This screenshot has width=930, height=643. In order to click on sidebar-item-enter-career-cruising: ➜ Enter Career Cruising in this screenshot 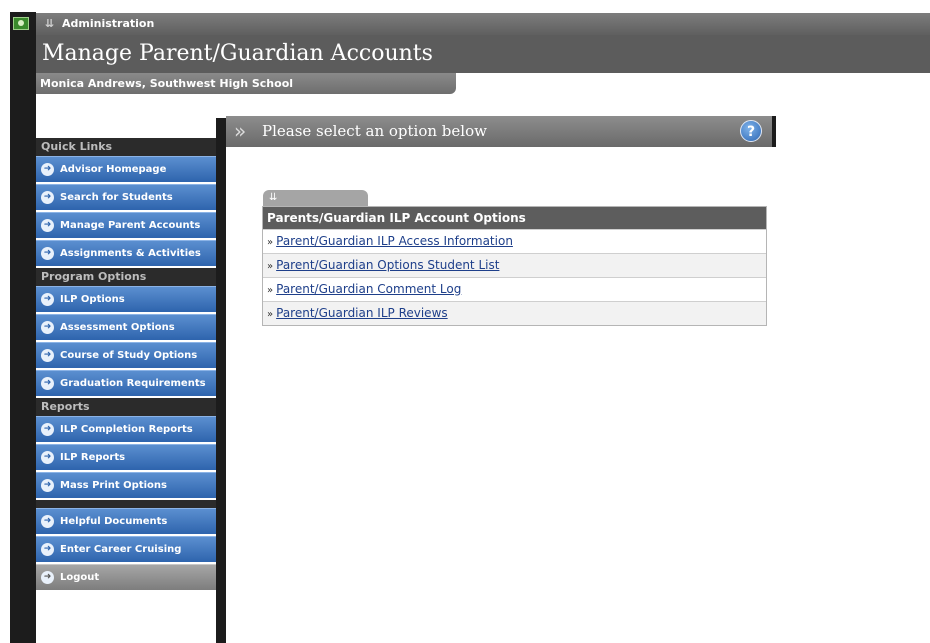, I will do `click(126, 549)`.